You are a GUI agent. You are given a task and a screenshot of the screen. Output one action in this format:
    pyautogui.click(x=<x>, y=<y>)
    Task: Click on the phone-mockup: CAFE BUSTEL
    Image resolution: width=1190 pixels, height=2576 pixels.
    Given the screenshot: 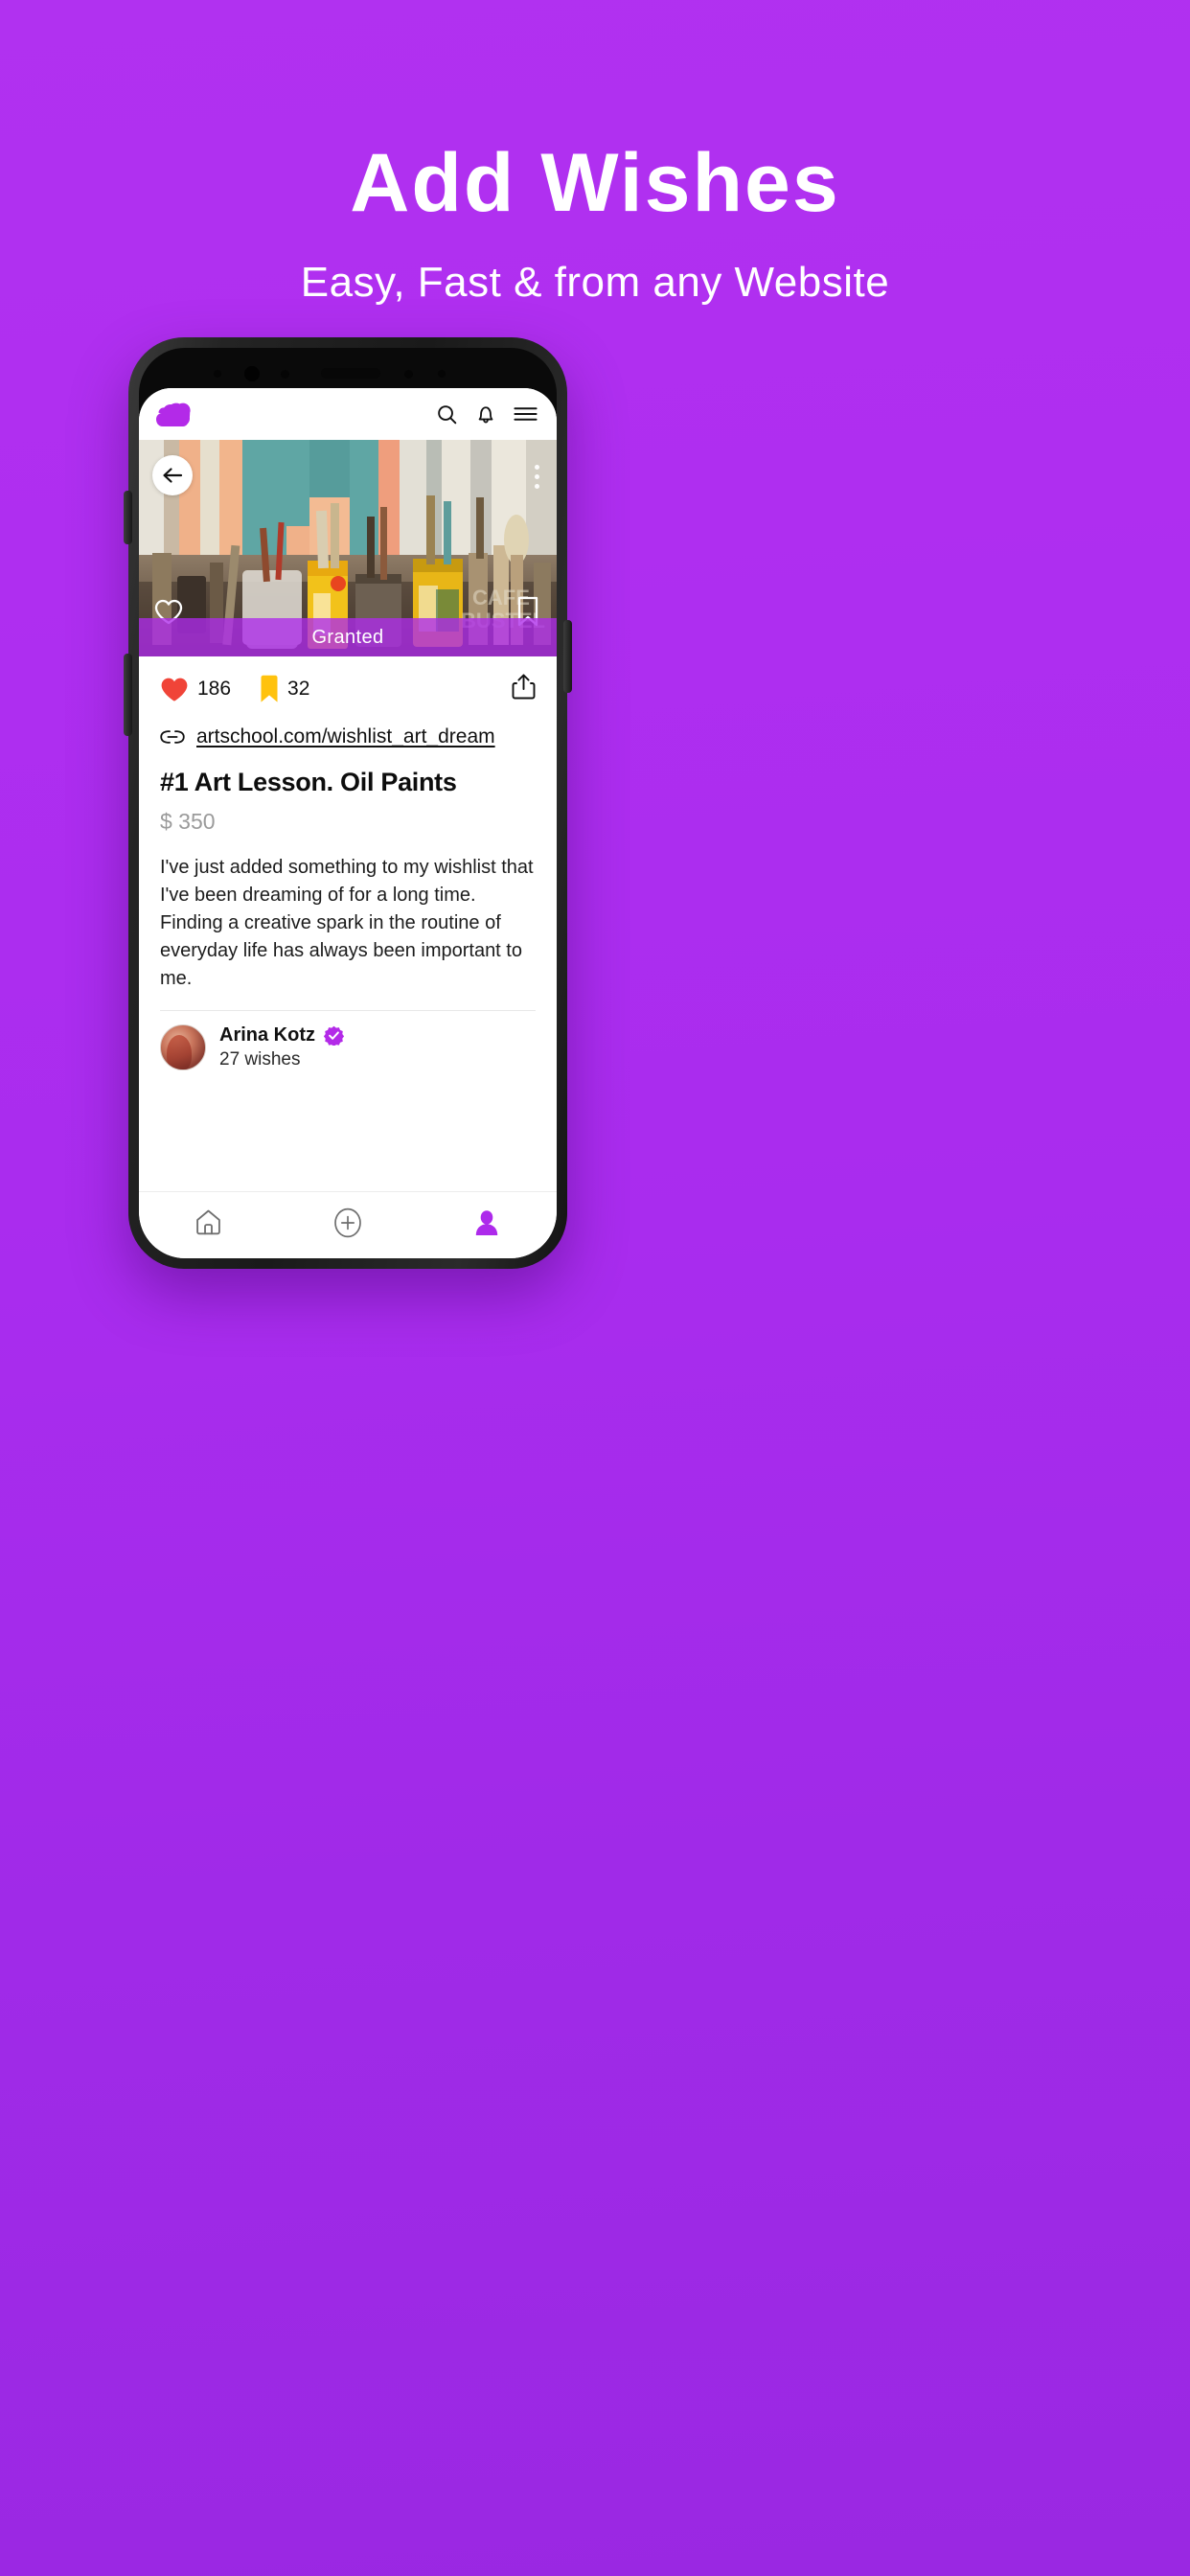 What is the action you would take?
    pyautogui.click(x=348, y=803)
    